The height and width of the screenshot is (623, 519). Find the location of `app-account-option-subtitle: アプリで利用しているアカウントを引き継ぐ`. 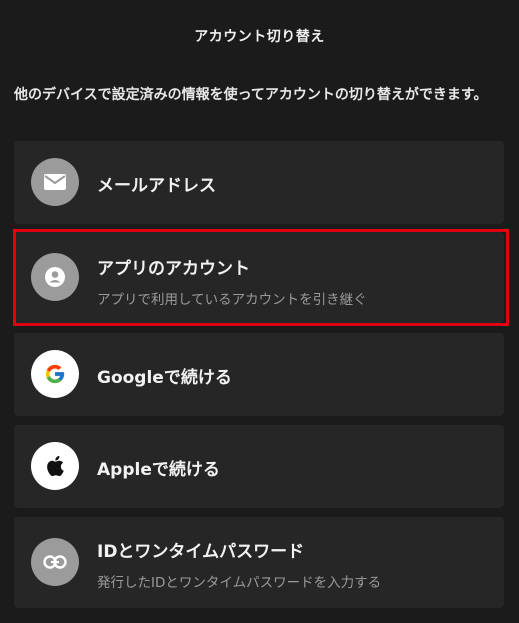

app-account-option-subtitle: アプリで利用しているアカウントを引き継ぐ is located at coordinates (232, 300).